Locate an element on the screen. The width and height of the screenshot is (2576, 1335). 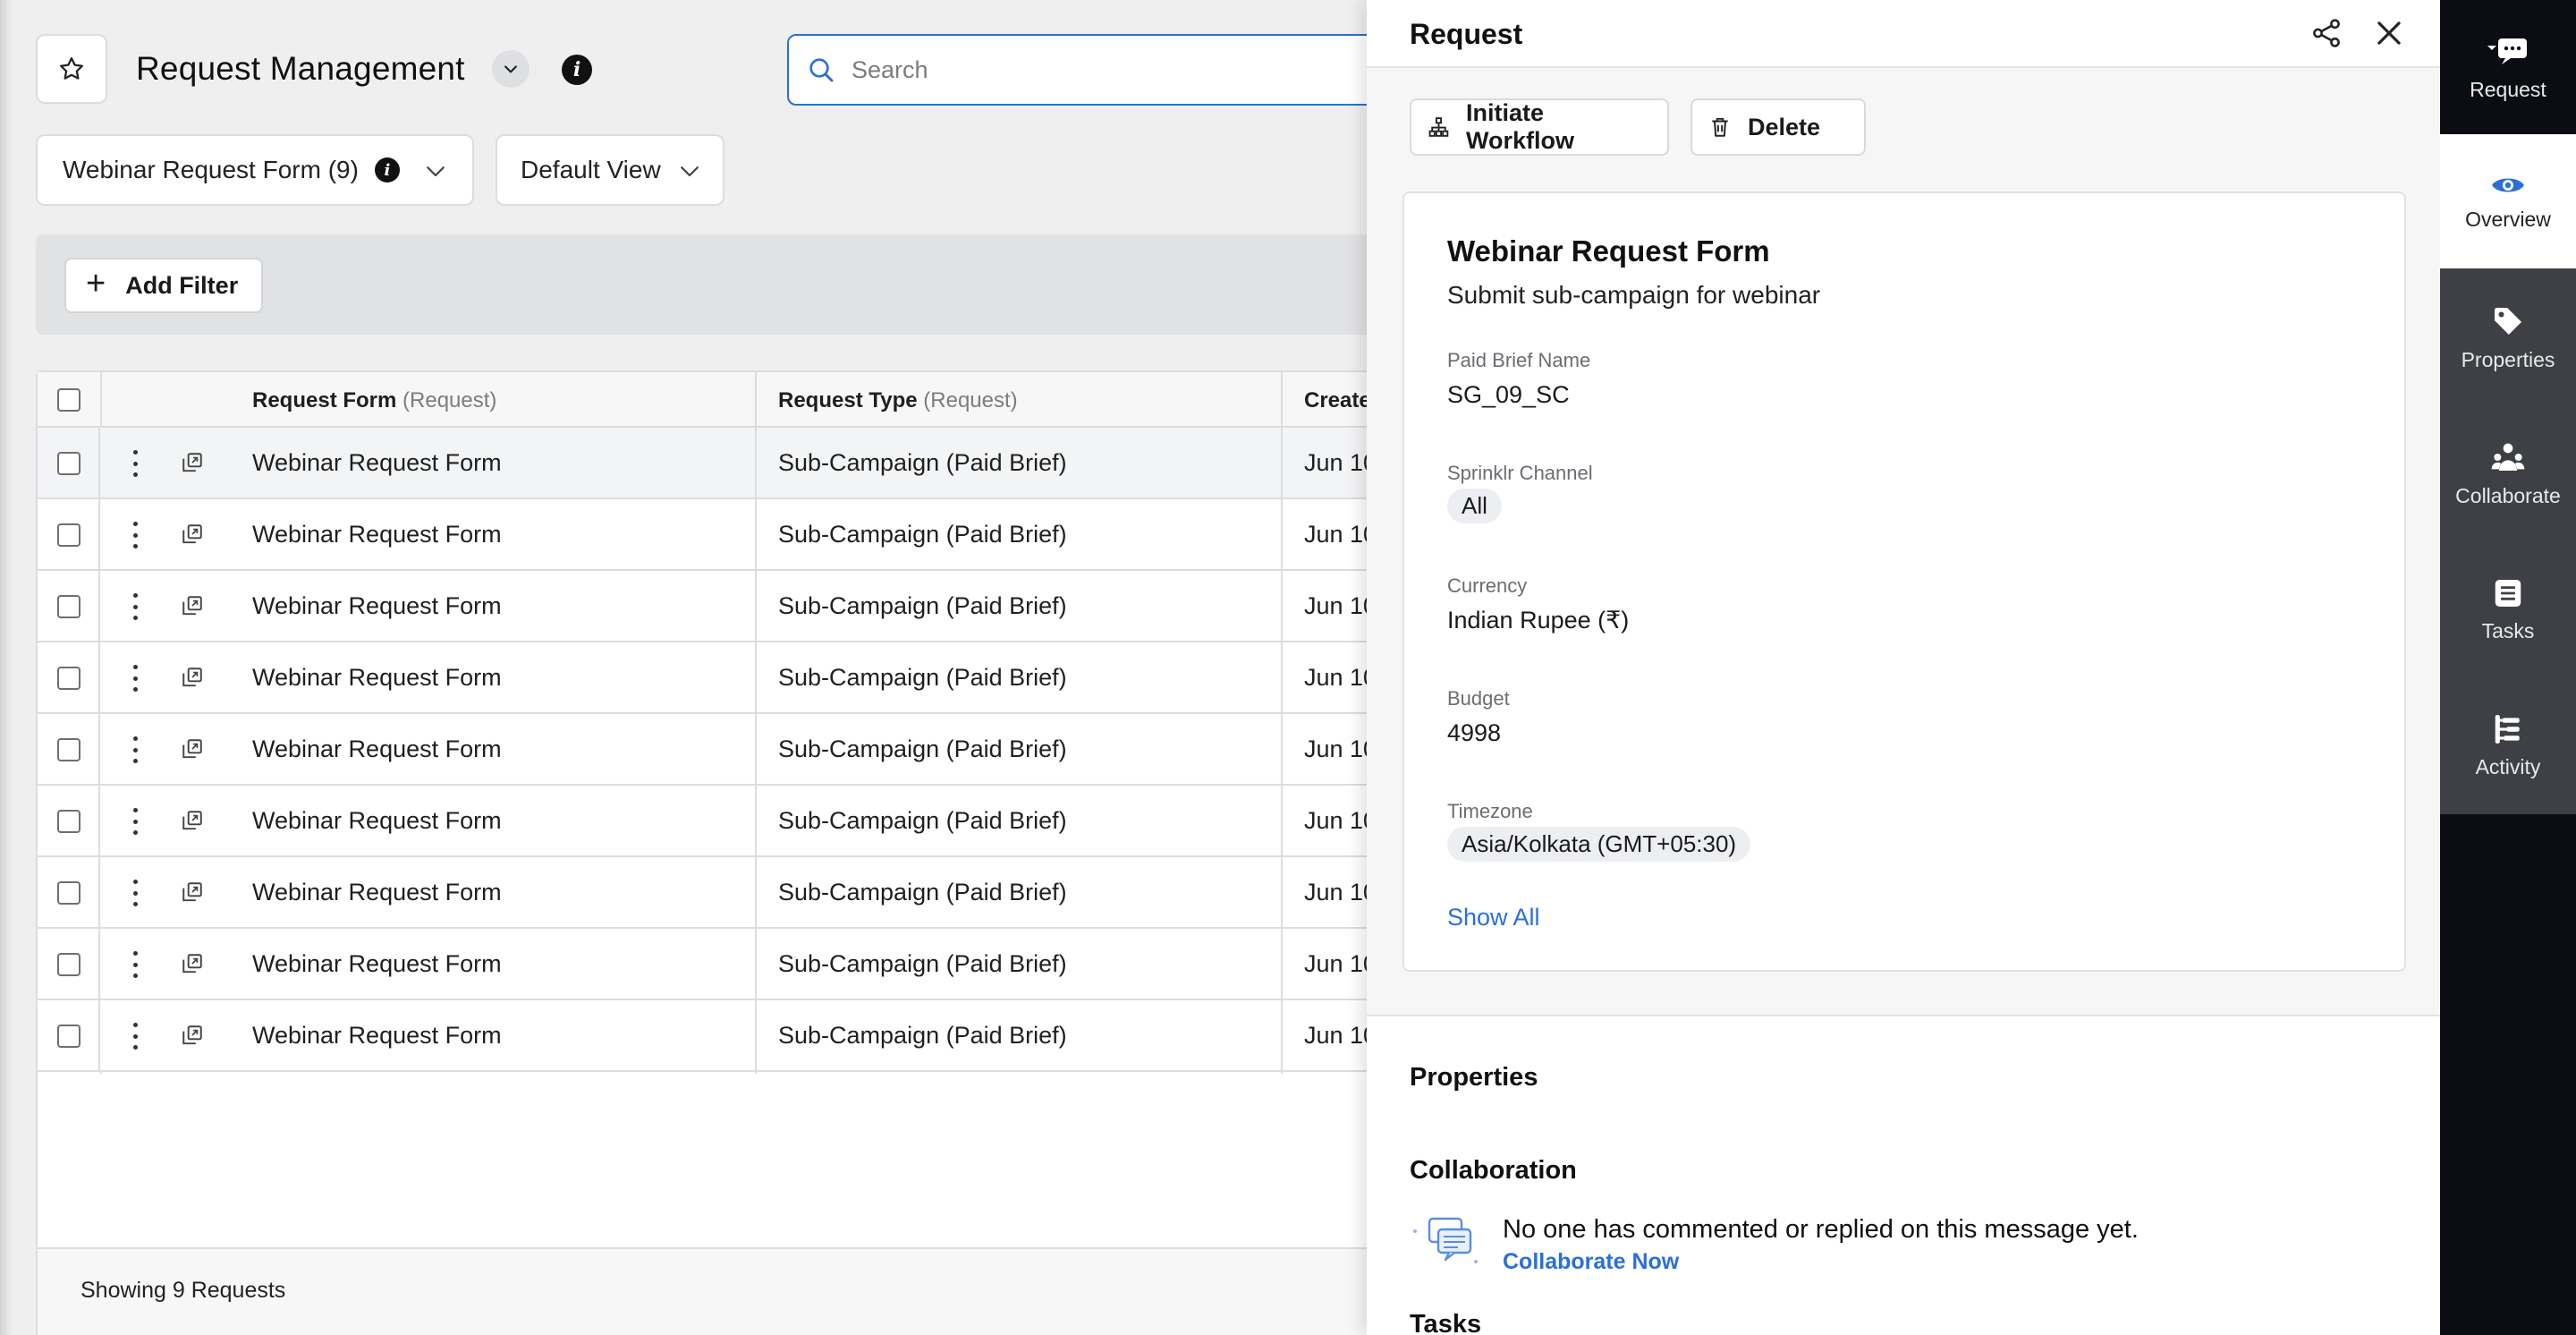
rail-item-properties: Properties is located at coordinates (2508, 337).